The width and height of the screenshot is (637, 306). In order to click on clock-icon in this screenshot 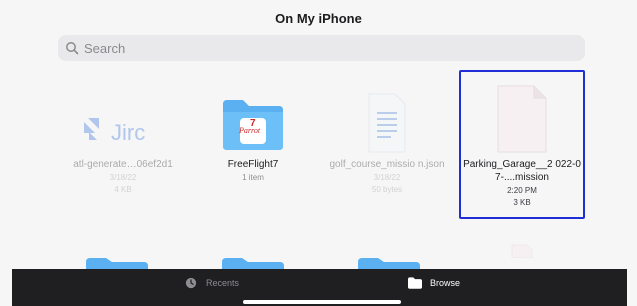, I will do `click(191, 283)`.